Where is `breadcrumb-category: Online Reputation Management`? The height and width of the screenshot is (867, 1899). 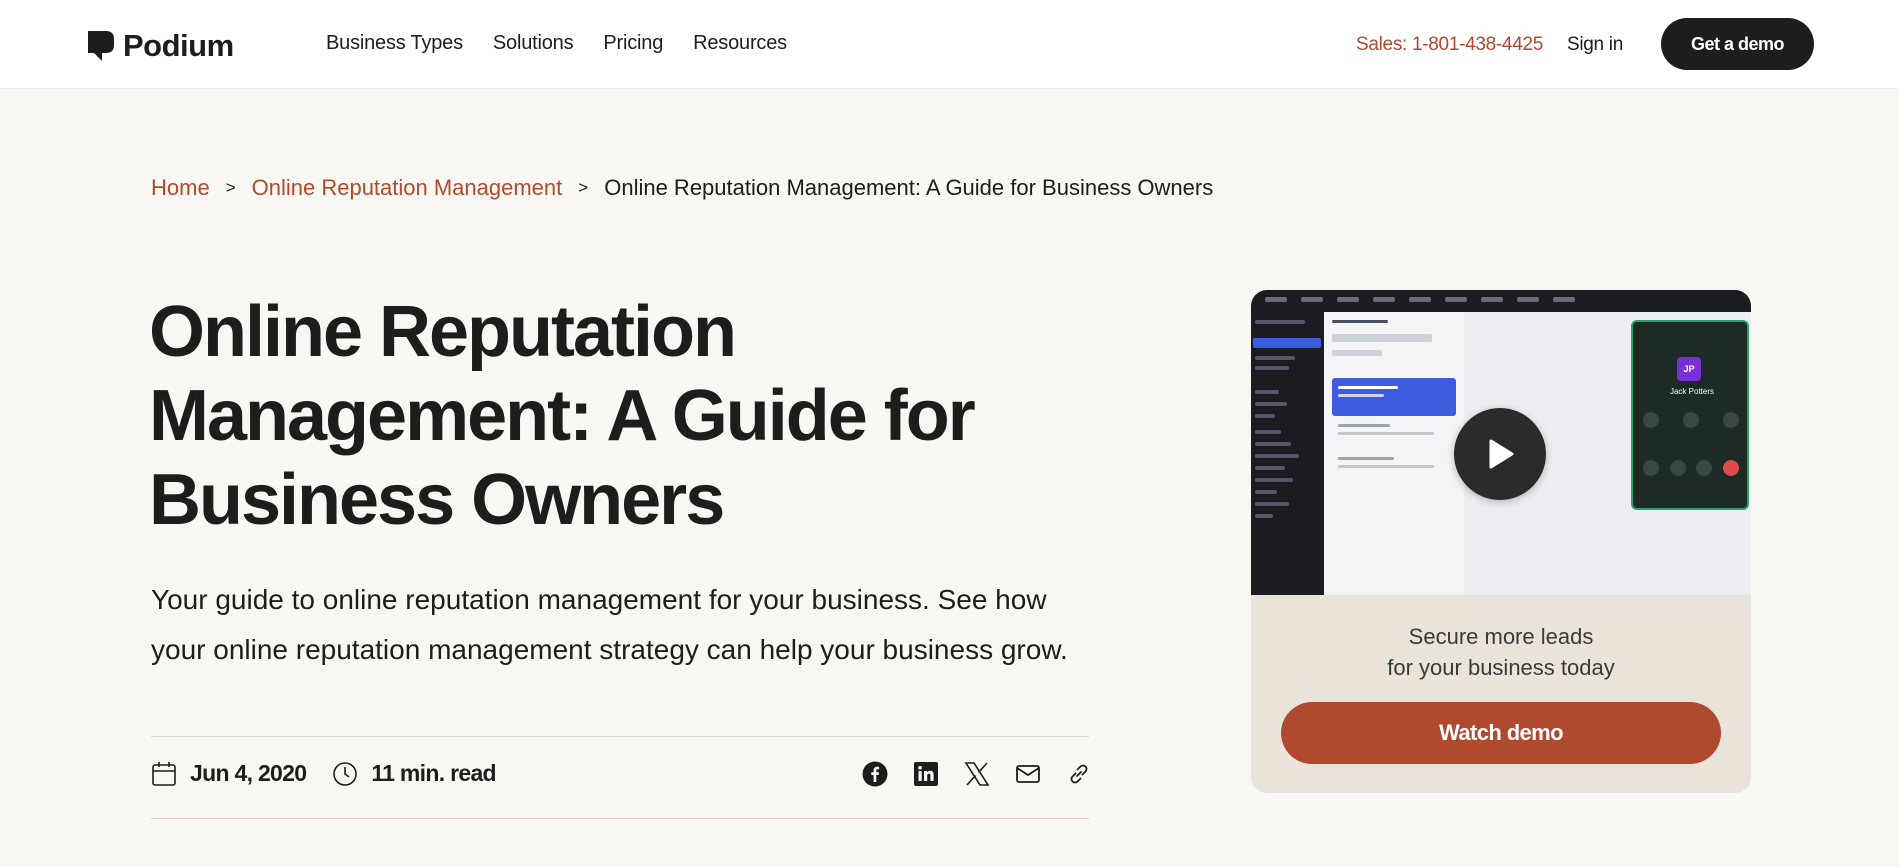
breadcrumb-category: Online Reputation Management is located at coordinates (407, 188).